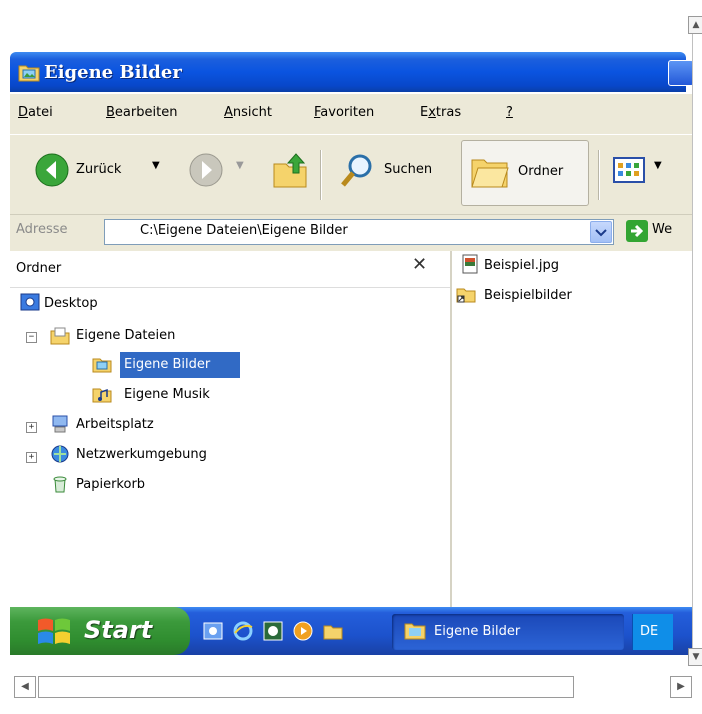 This screenshot has width=702, height=714. I want to click on my-music-icon, so click(102, 395).